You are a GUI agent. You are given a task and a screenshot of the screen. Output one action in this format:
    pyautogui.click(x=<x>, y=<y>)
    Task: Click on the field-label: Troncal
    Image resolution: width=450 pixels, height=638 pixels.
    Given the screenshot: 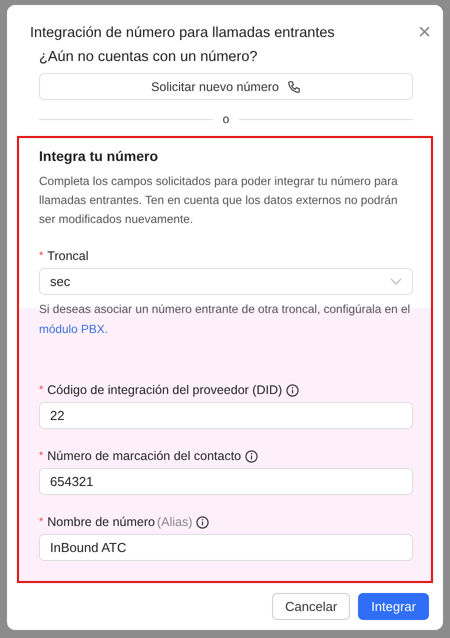 What is the action you would take?
    pyautogui.click(x=67, y=256)
    